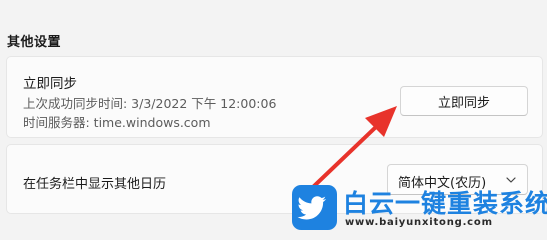 The width and height of the screenshot is (547, 240). I want to click on sync-now-button: 立即同步, so click(464, 101).